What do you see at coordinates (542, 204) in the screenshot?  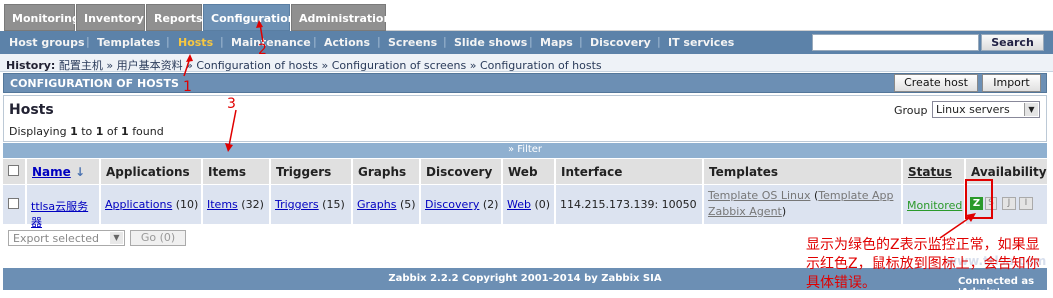 I see `web-count: (0)` at bounding box center [542, 204].